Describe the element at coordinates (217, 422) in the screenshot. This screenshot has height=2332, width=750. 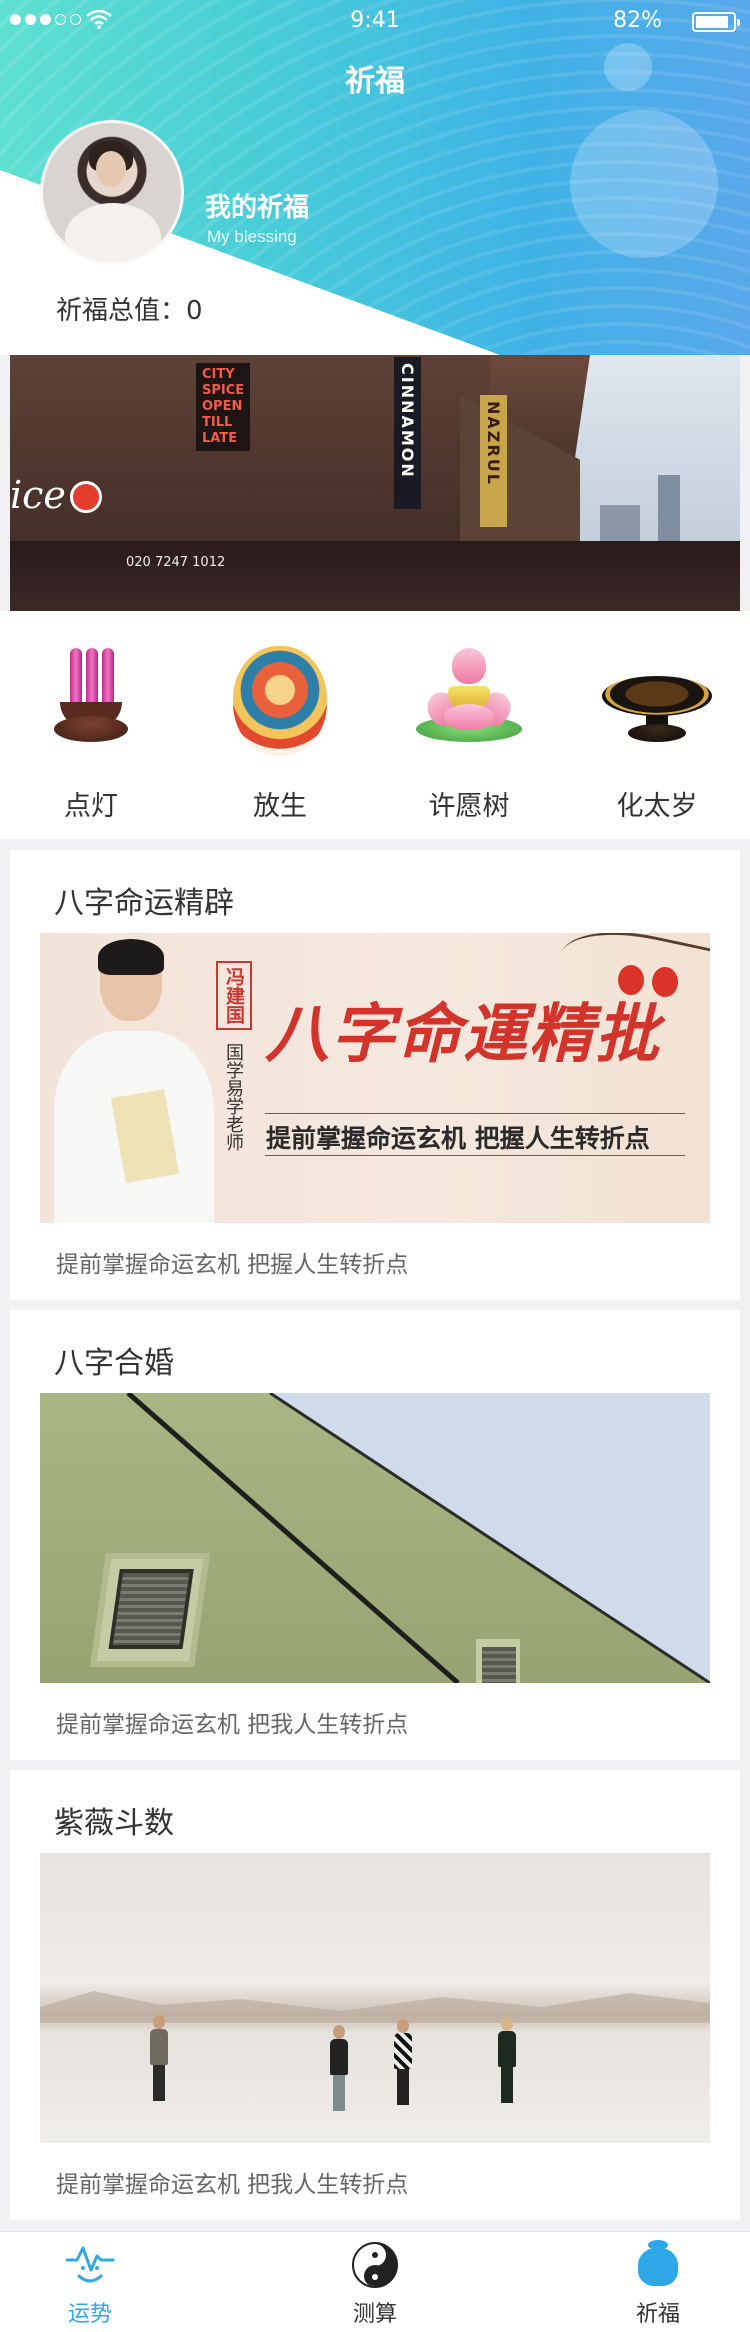
I see `banner-sign-line: TILL` at that location.